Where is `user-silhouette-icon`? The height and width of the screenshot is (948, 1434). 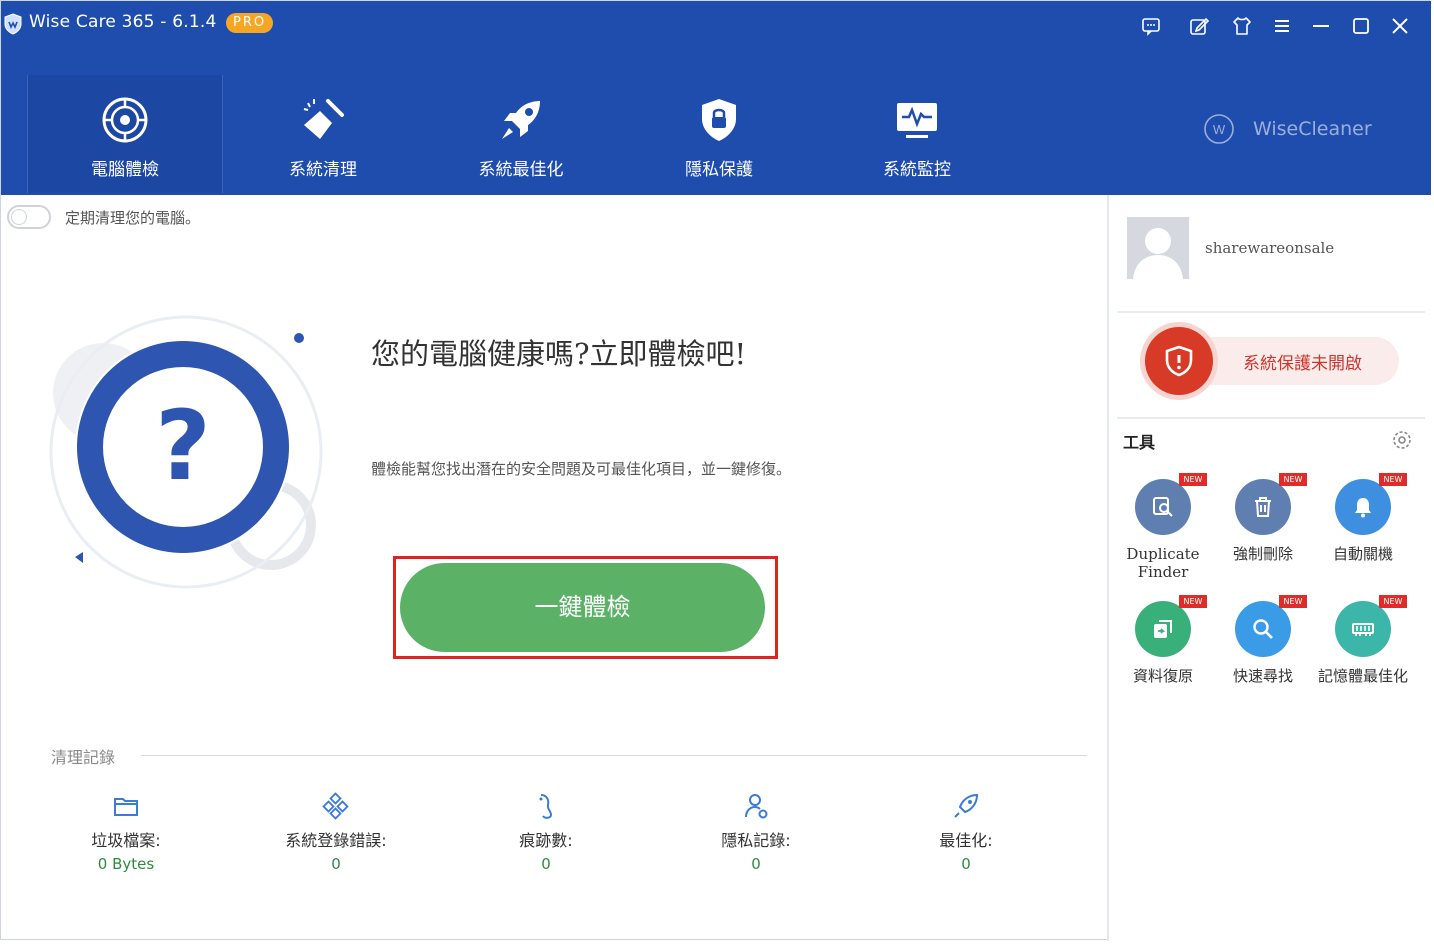 user-silhouette-icon is located at coordinates (1158, 248).